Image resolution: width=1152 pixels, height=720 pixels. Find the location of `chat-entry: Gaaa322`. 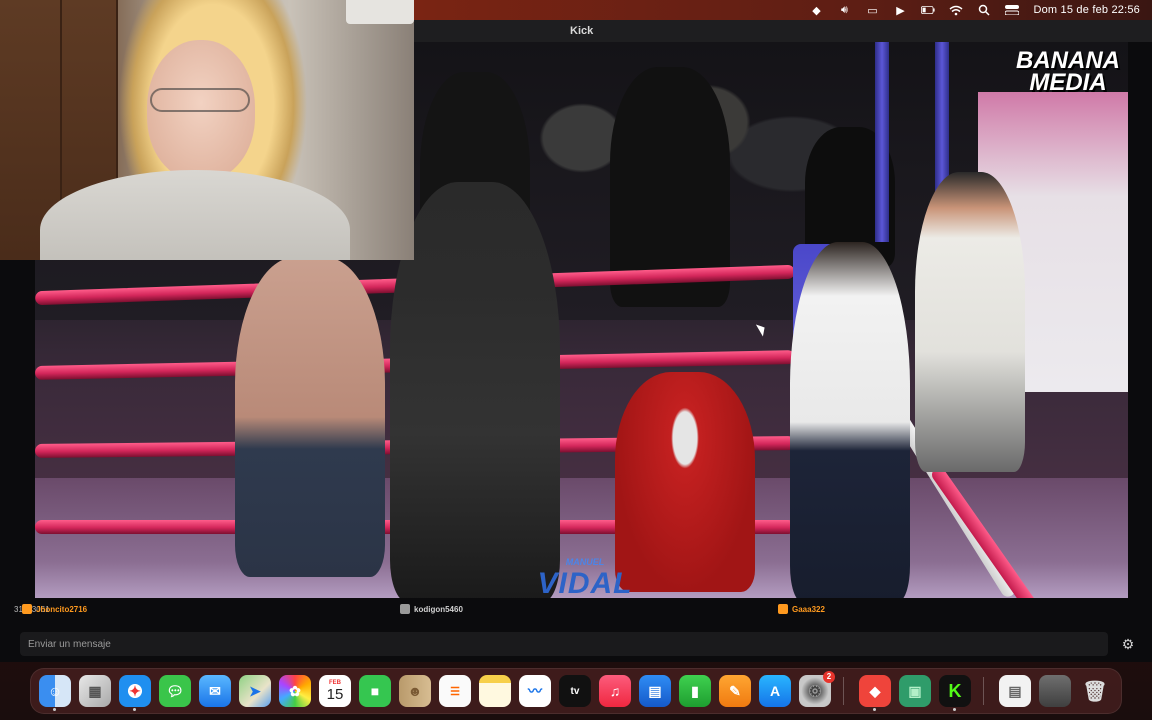

chat-entry: Gaaa322 is located at coordinates (801, 609).